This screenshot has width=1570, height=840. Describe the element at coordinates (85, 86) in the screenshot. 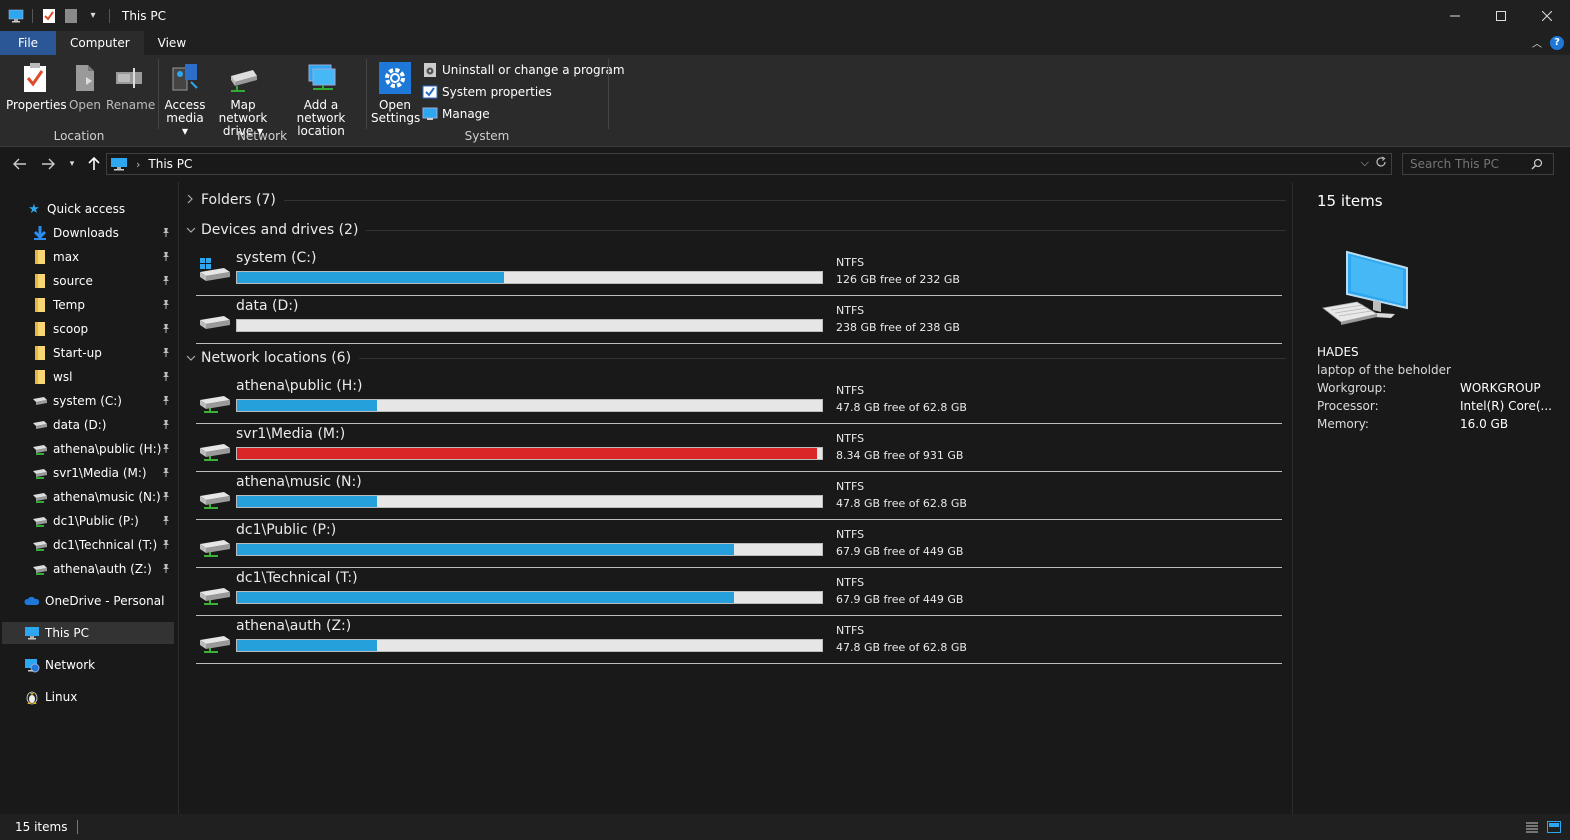

I see `open-button: Open` at that location.